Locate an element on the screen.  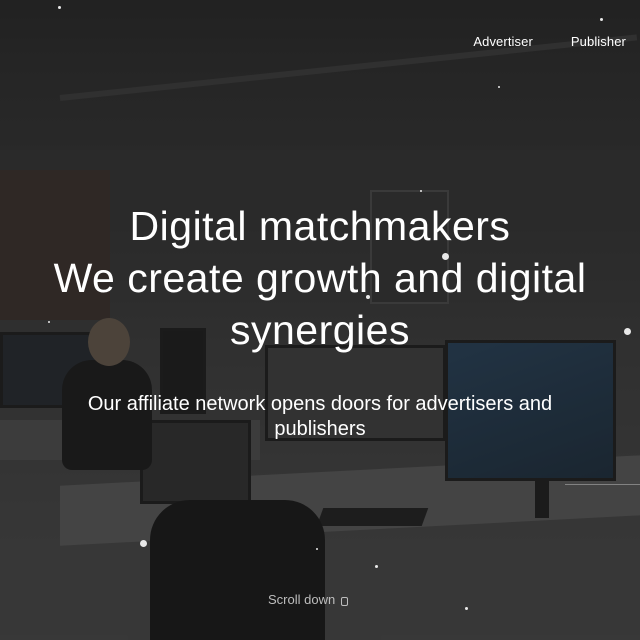
scroll-down-label: Scroll down is located at coordinates (302, 599).